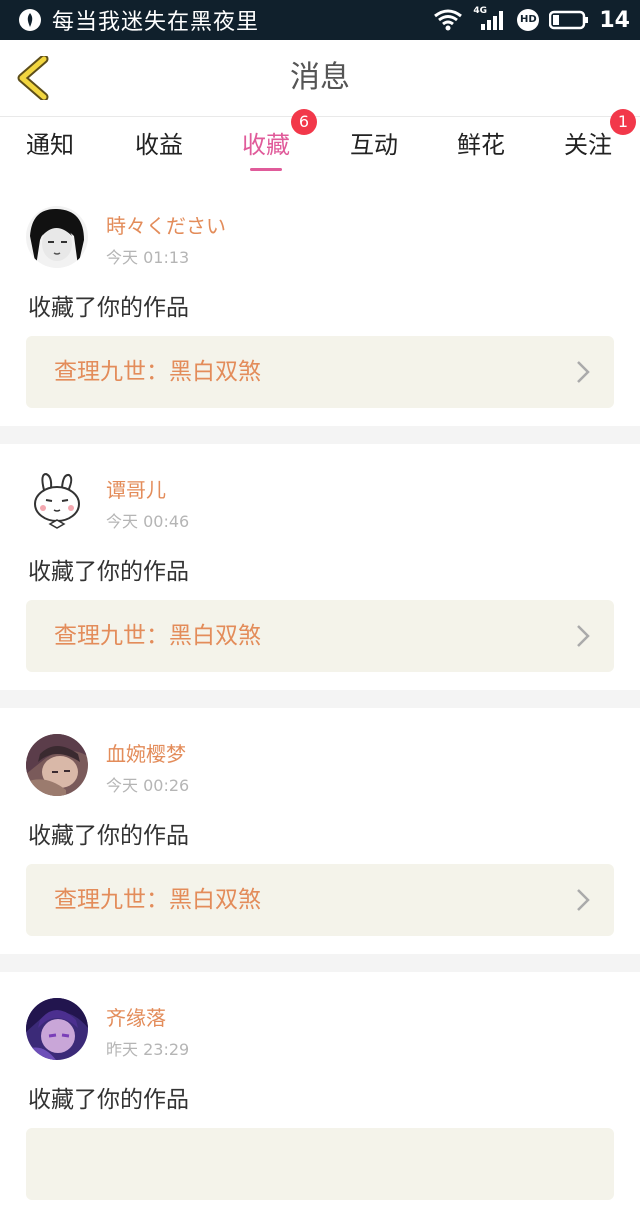 The width and height of the screenshot is (640, 1218). I want to click on tab-earnings: 收益, so click(159, 148).